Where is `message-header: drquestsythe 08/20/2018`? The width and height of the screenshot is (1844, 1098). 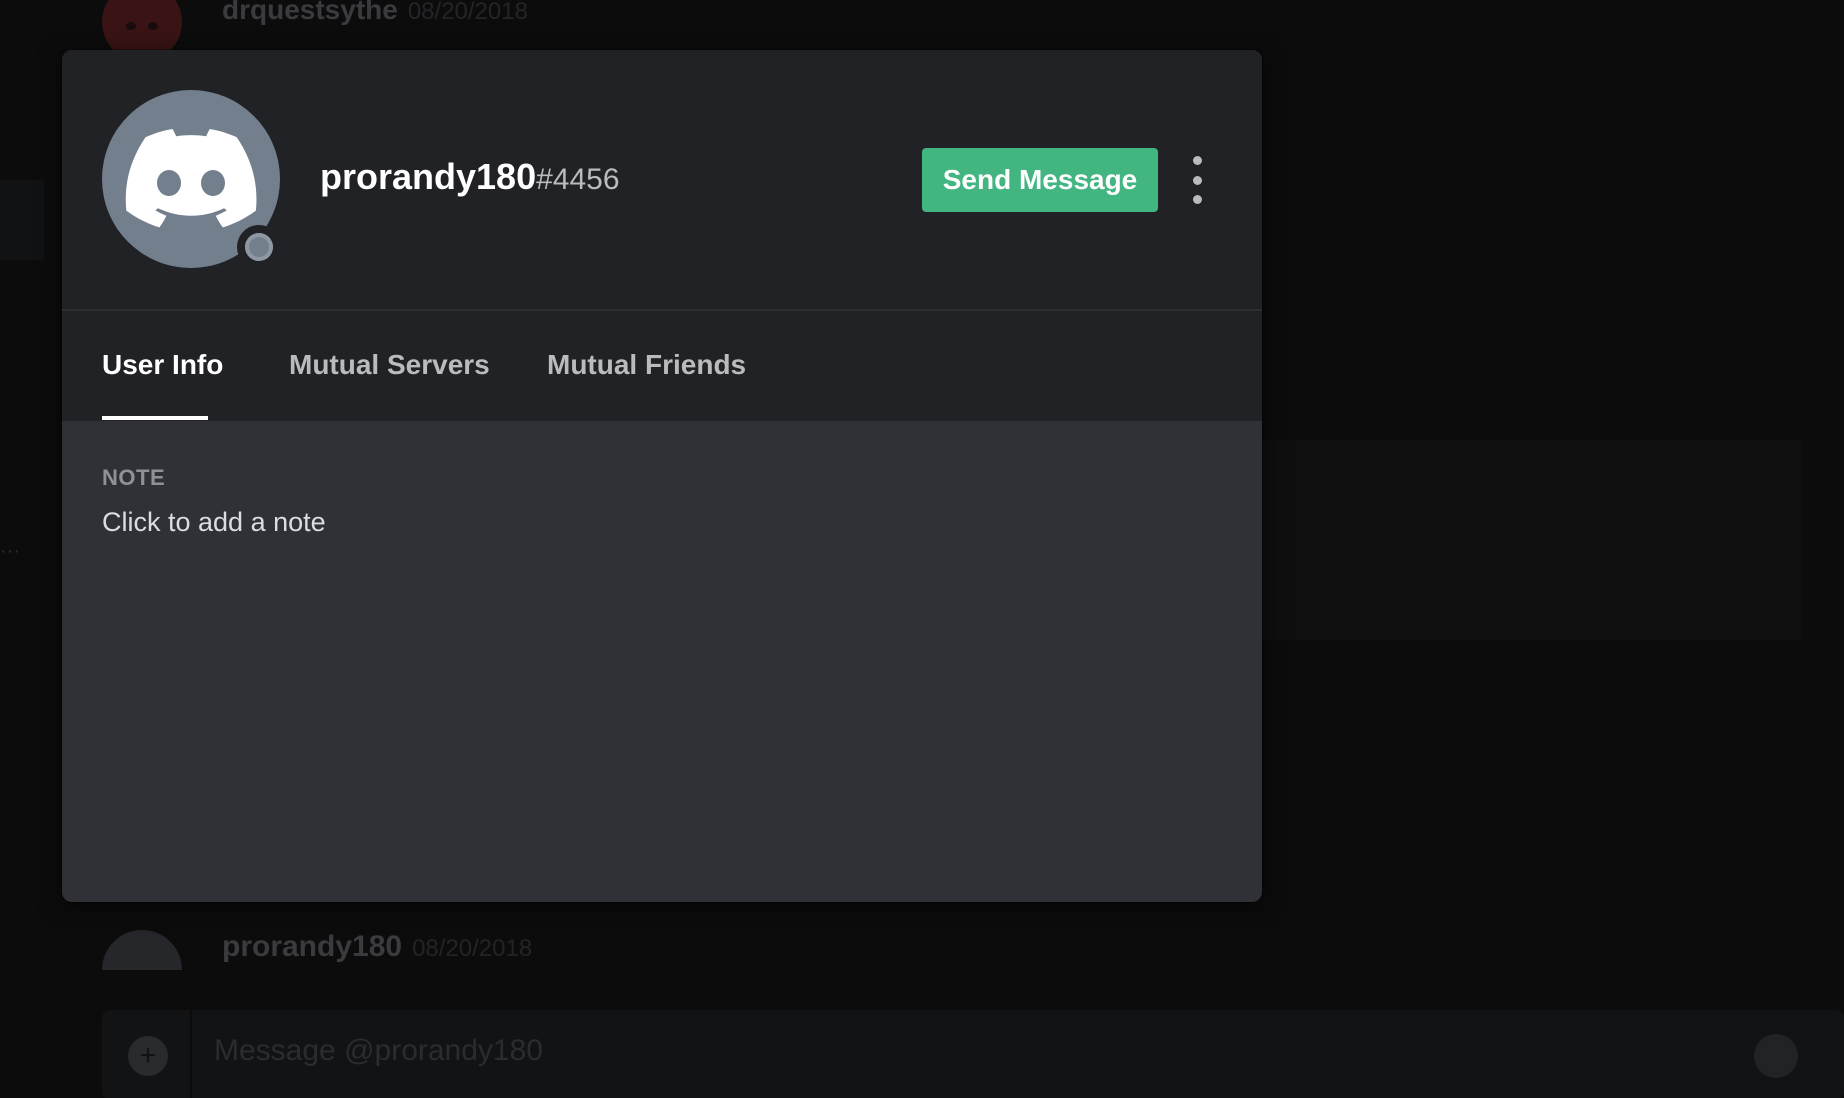
message-header: drquestsythe 08/20/2018 is located at coordinates (375, 13).